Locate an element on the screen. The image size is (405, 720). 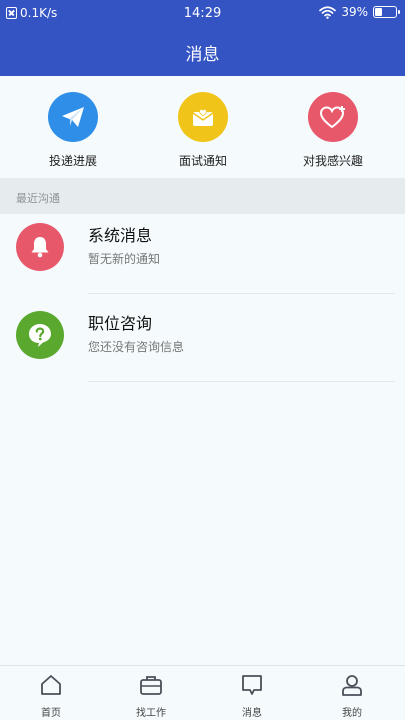
page-title: 消息 is located at coordinates (202, 55).